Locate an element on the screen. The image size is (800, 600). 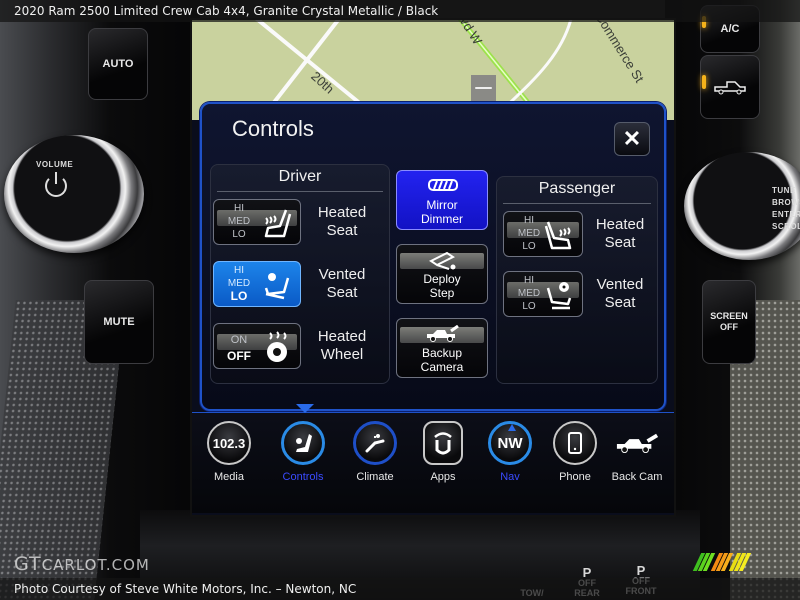
dock-item-climate: Climate is located at coordinates (375, 452).